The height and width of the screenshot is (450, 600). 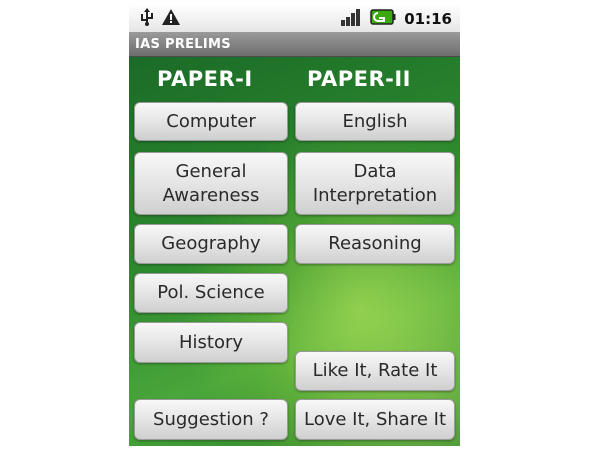 I want to click on status-bar: 01:16, so click(x=294, y=18).